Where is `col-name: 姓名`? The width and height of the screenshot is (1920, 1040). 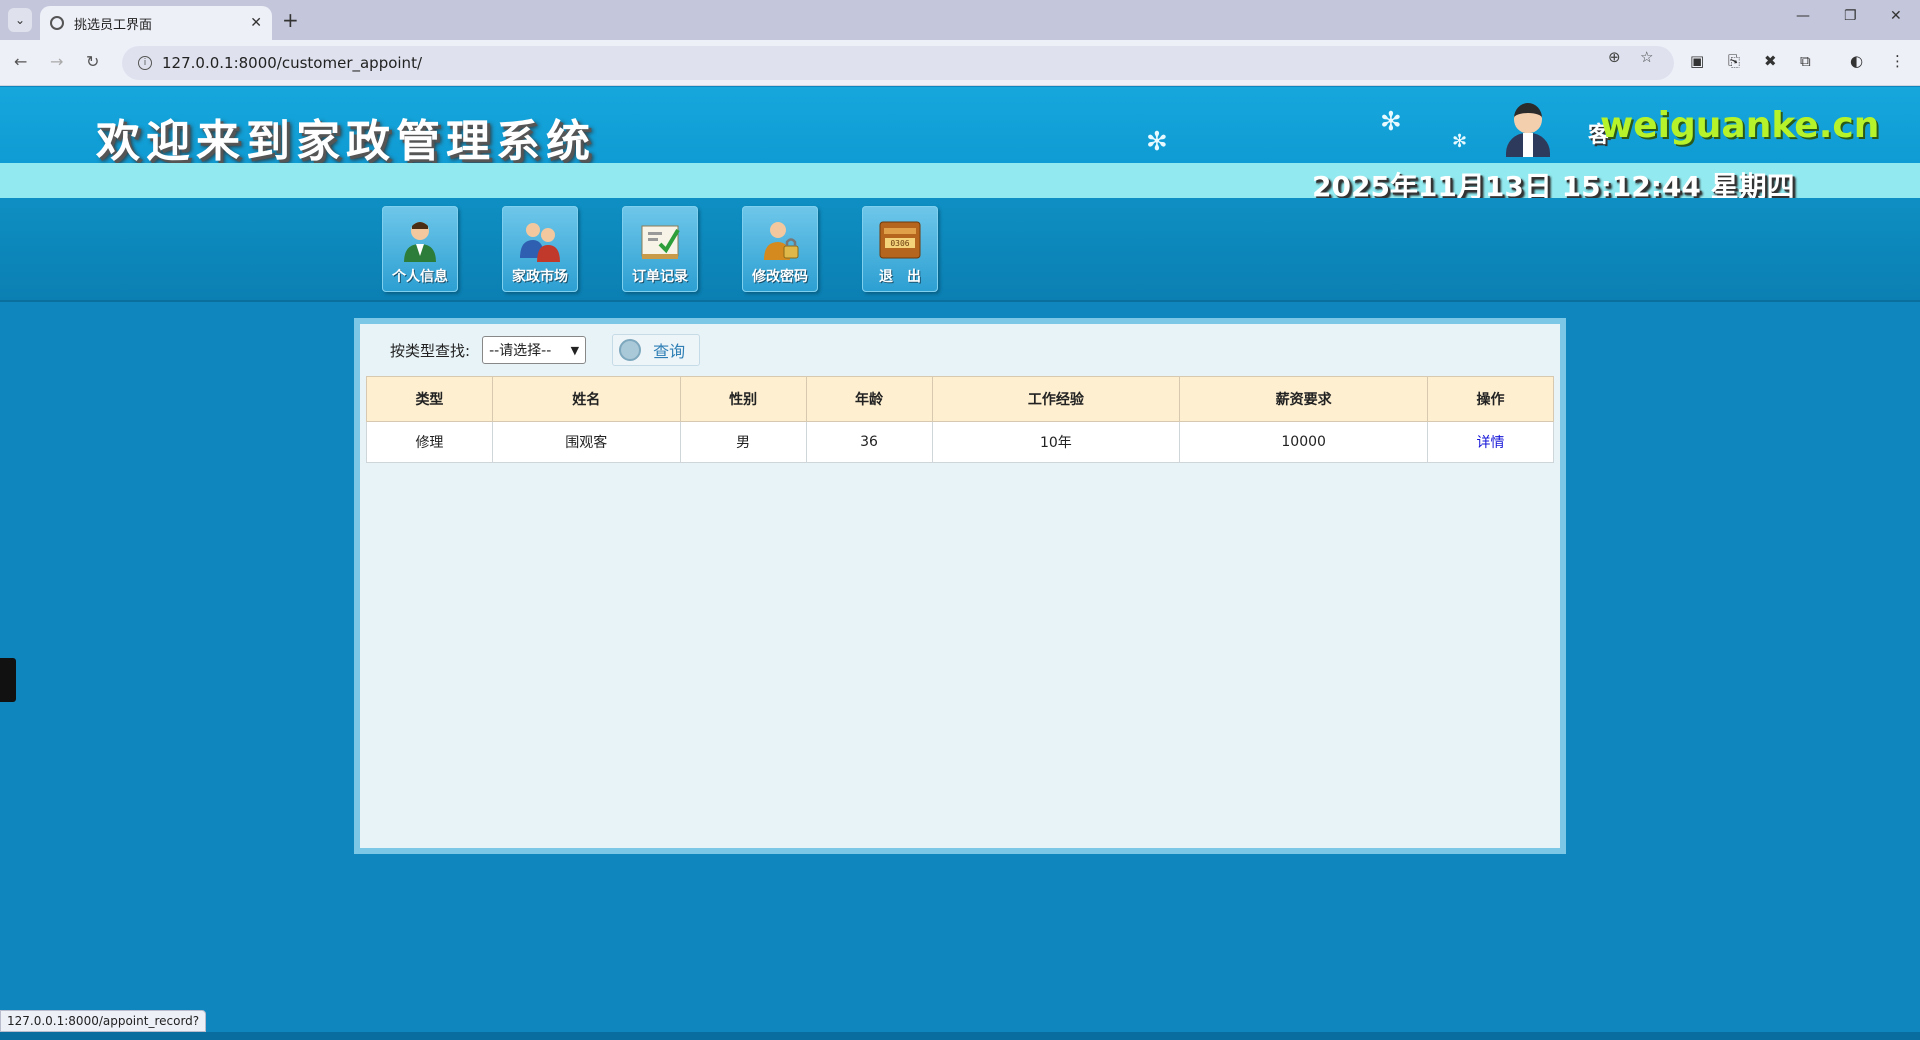
col-name: 姓名 is located at coordinates (586, 399).